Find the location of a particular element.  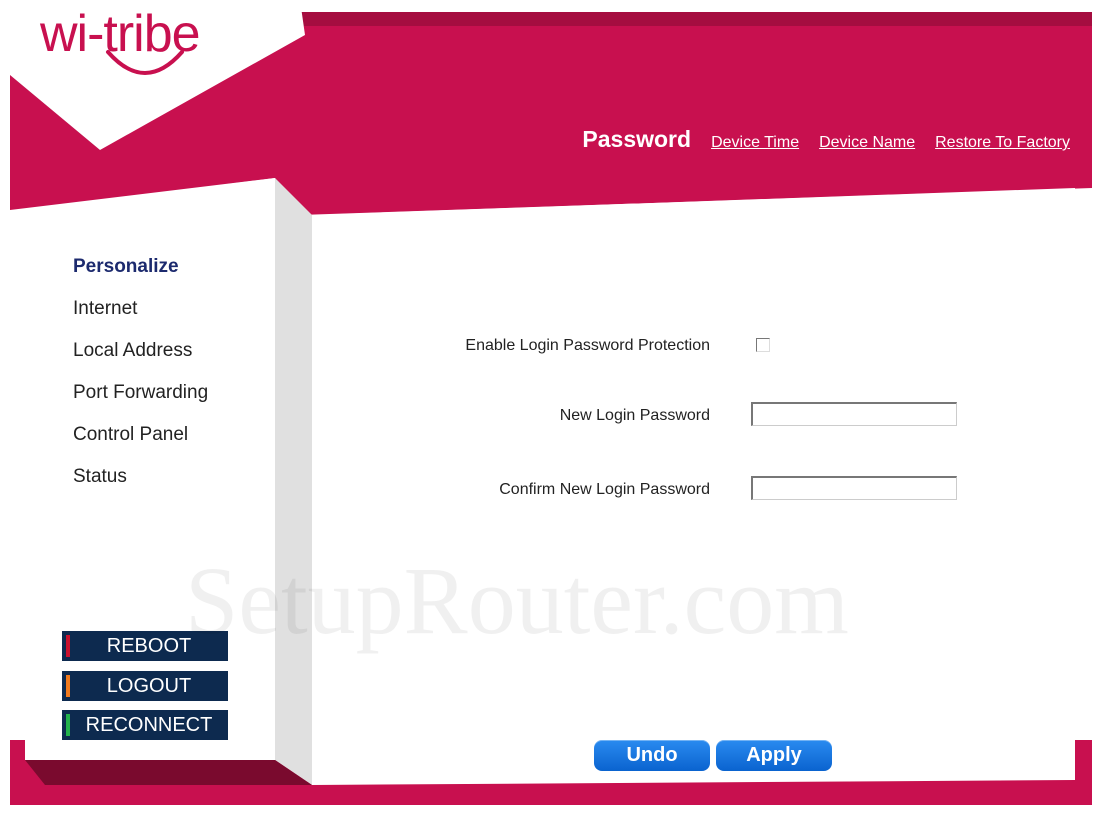

header-top-strip is located at coordinates (696, 19).